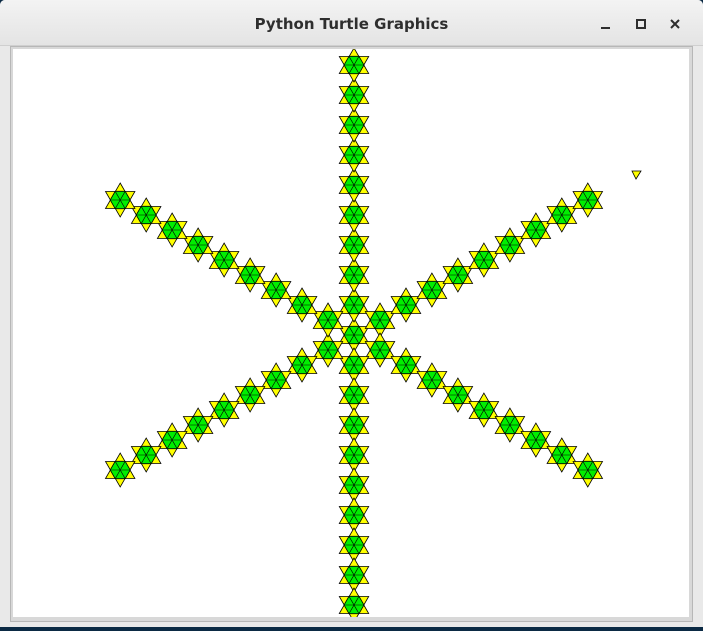 The width and height of the screenshot is (703, 631). Describe the element at coordinates (606, 24) in the screenshot. I see `minimize-button` at that location.